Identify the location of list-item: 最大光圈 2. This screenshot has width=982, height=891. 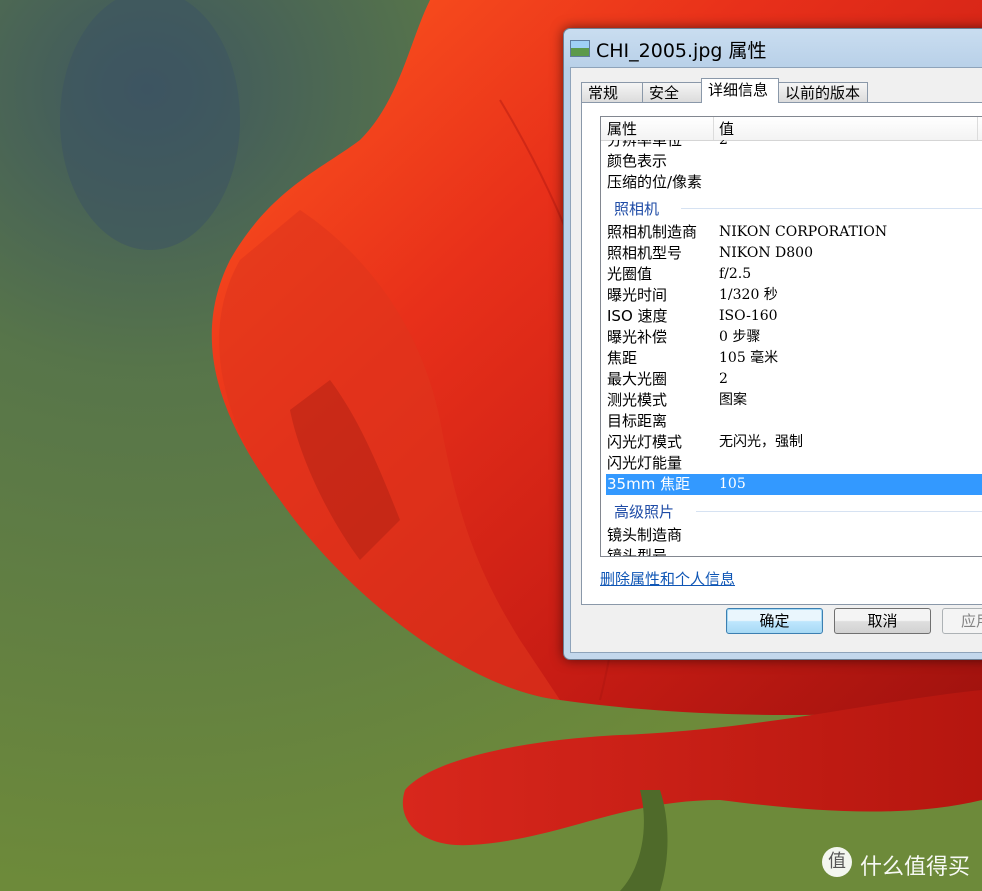
(791, 379).